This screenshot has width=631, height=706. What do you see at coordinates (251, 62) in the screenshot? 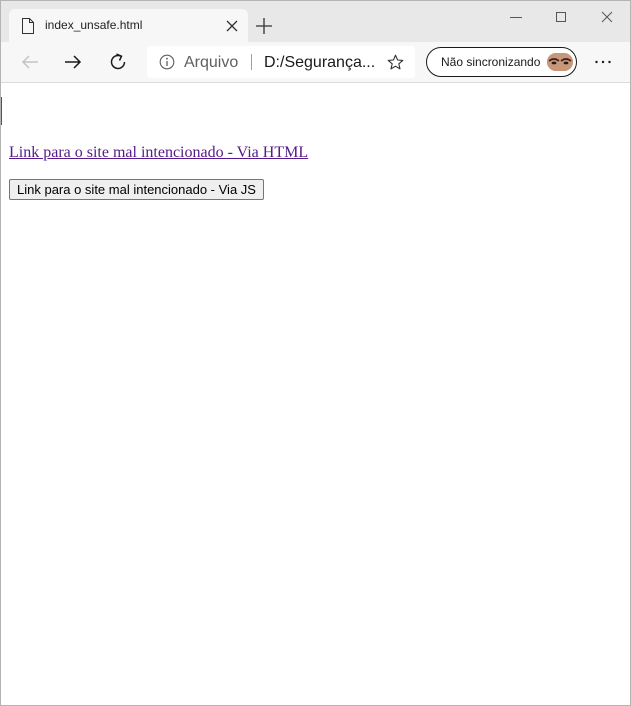
I see `address-divider` at bounding box center [251, 62].